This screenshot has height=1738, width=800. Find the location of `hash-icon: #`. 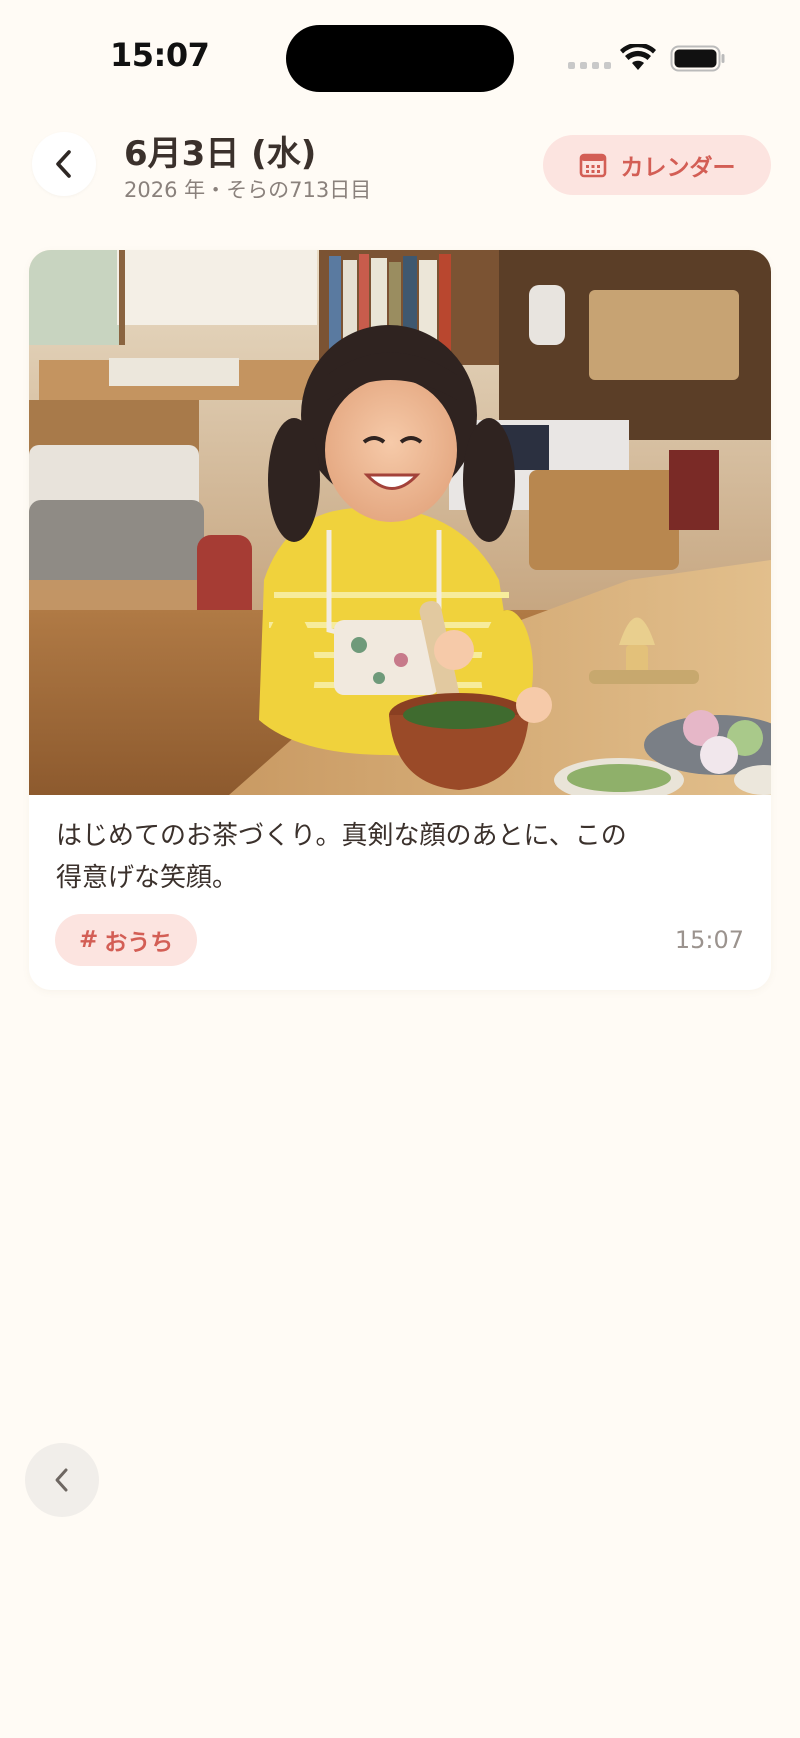

hash-icon: # is located at coordinates (89, 940).